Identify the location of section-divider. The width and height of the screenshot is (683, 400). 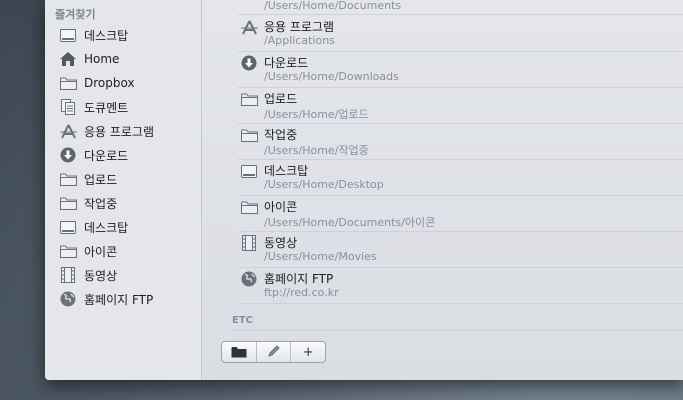
(457, 330).